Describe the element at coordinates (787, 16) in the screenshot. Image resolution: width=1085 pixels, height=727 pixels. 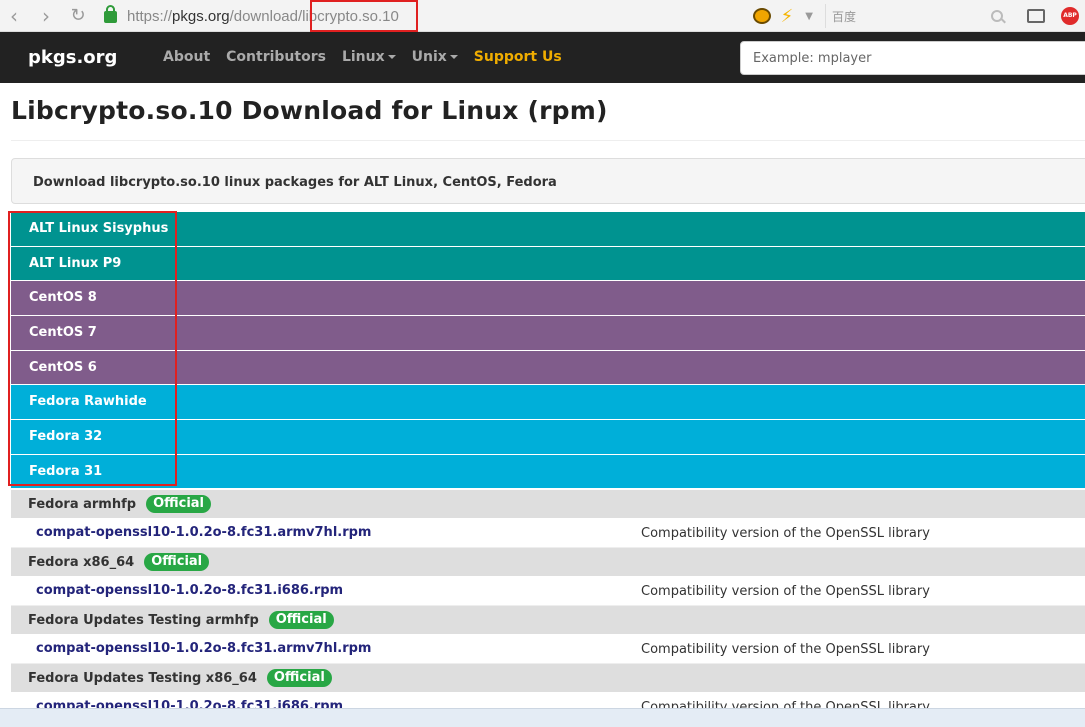
I see `lightning-icon: ⚡` at that location.